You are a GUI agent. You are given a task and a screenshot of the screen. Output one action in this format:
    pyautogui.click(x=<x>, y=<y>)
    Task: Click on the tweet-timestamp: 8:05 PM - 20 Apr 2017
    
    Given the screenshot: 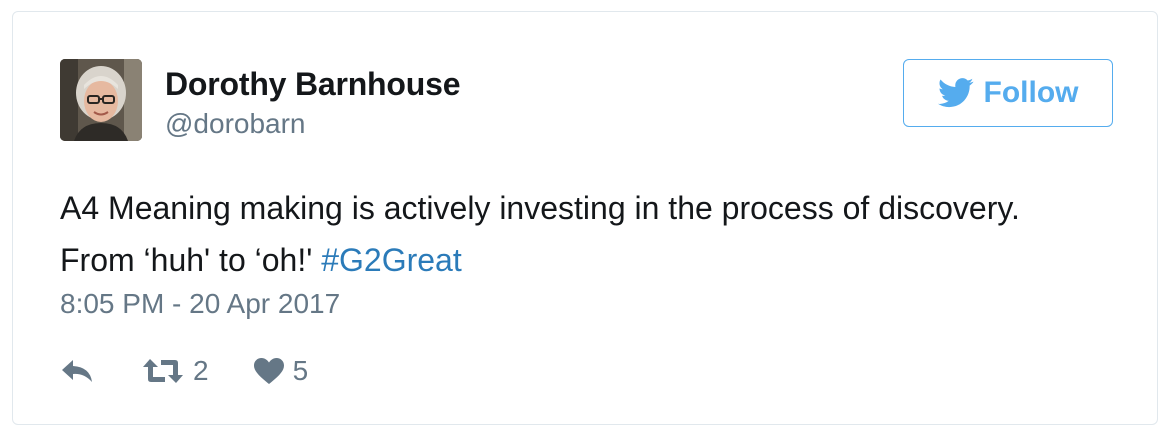 What is the action you would take?
    pyautogui.click(x=200, y=304)
    